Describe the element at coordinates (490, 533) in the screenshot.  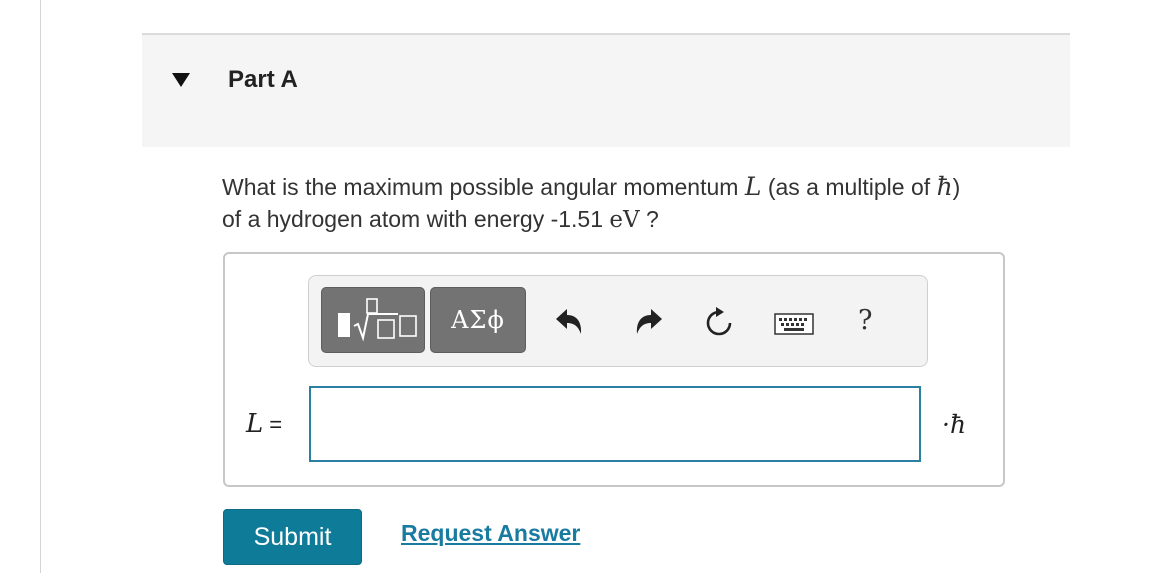
I see `request-answer-link: Request Answer` at that location.